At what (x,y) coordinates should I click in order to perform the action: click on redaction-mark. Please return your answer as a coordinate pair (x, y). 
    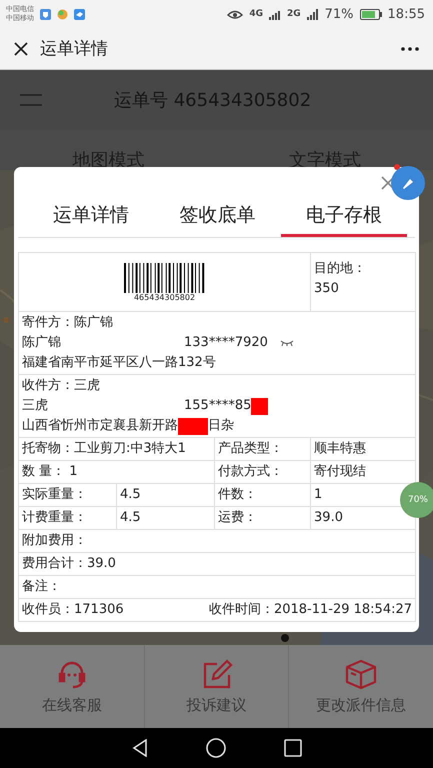
    Looking at the image, I should click on (193, 426).